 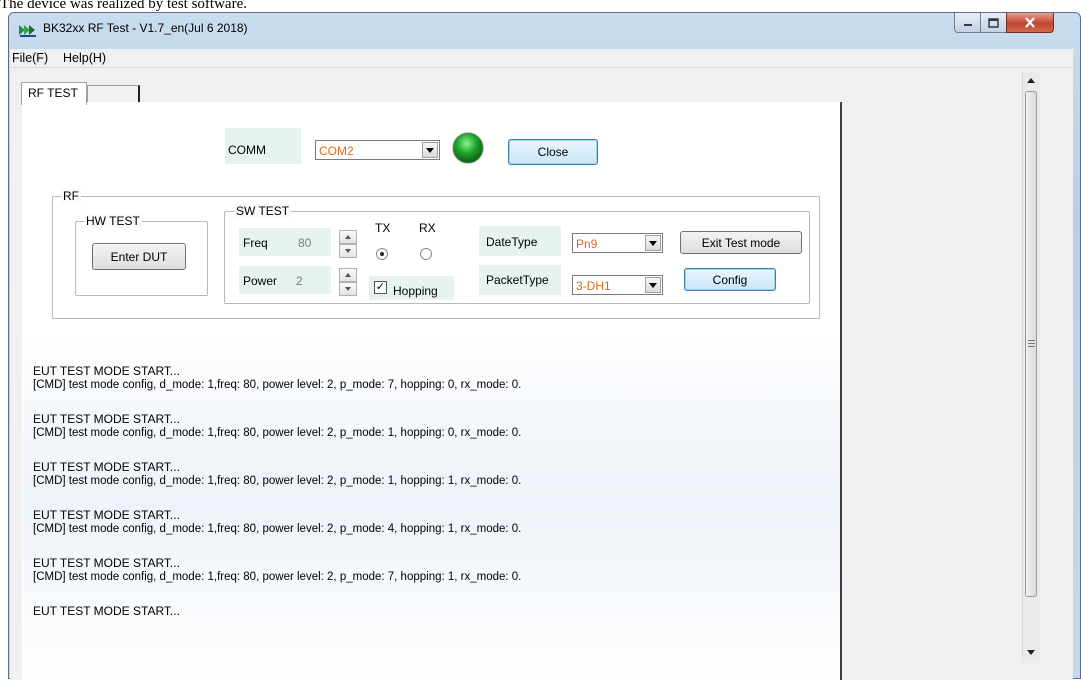 What do you see at coordinates (383, 228) in the screenshot?
I see `tx-label: TX` at bounding box center [383, 228].